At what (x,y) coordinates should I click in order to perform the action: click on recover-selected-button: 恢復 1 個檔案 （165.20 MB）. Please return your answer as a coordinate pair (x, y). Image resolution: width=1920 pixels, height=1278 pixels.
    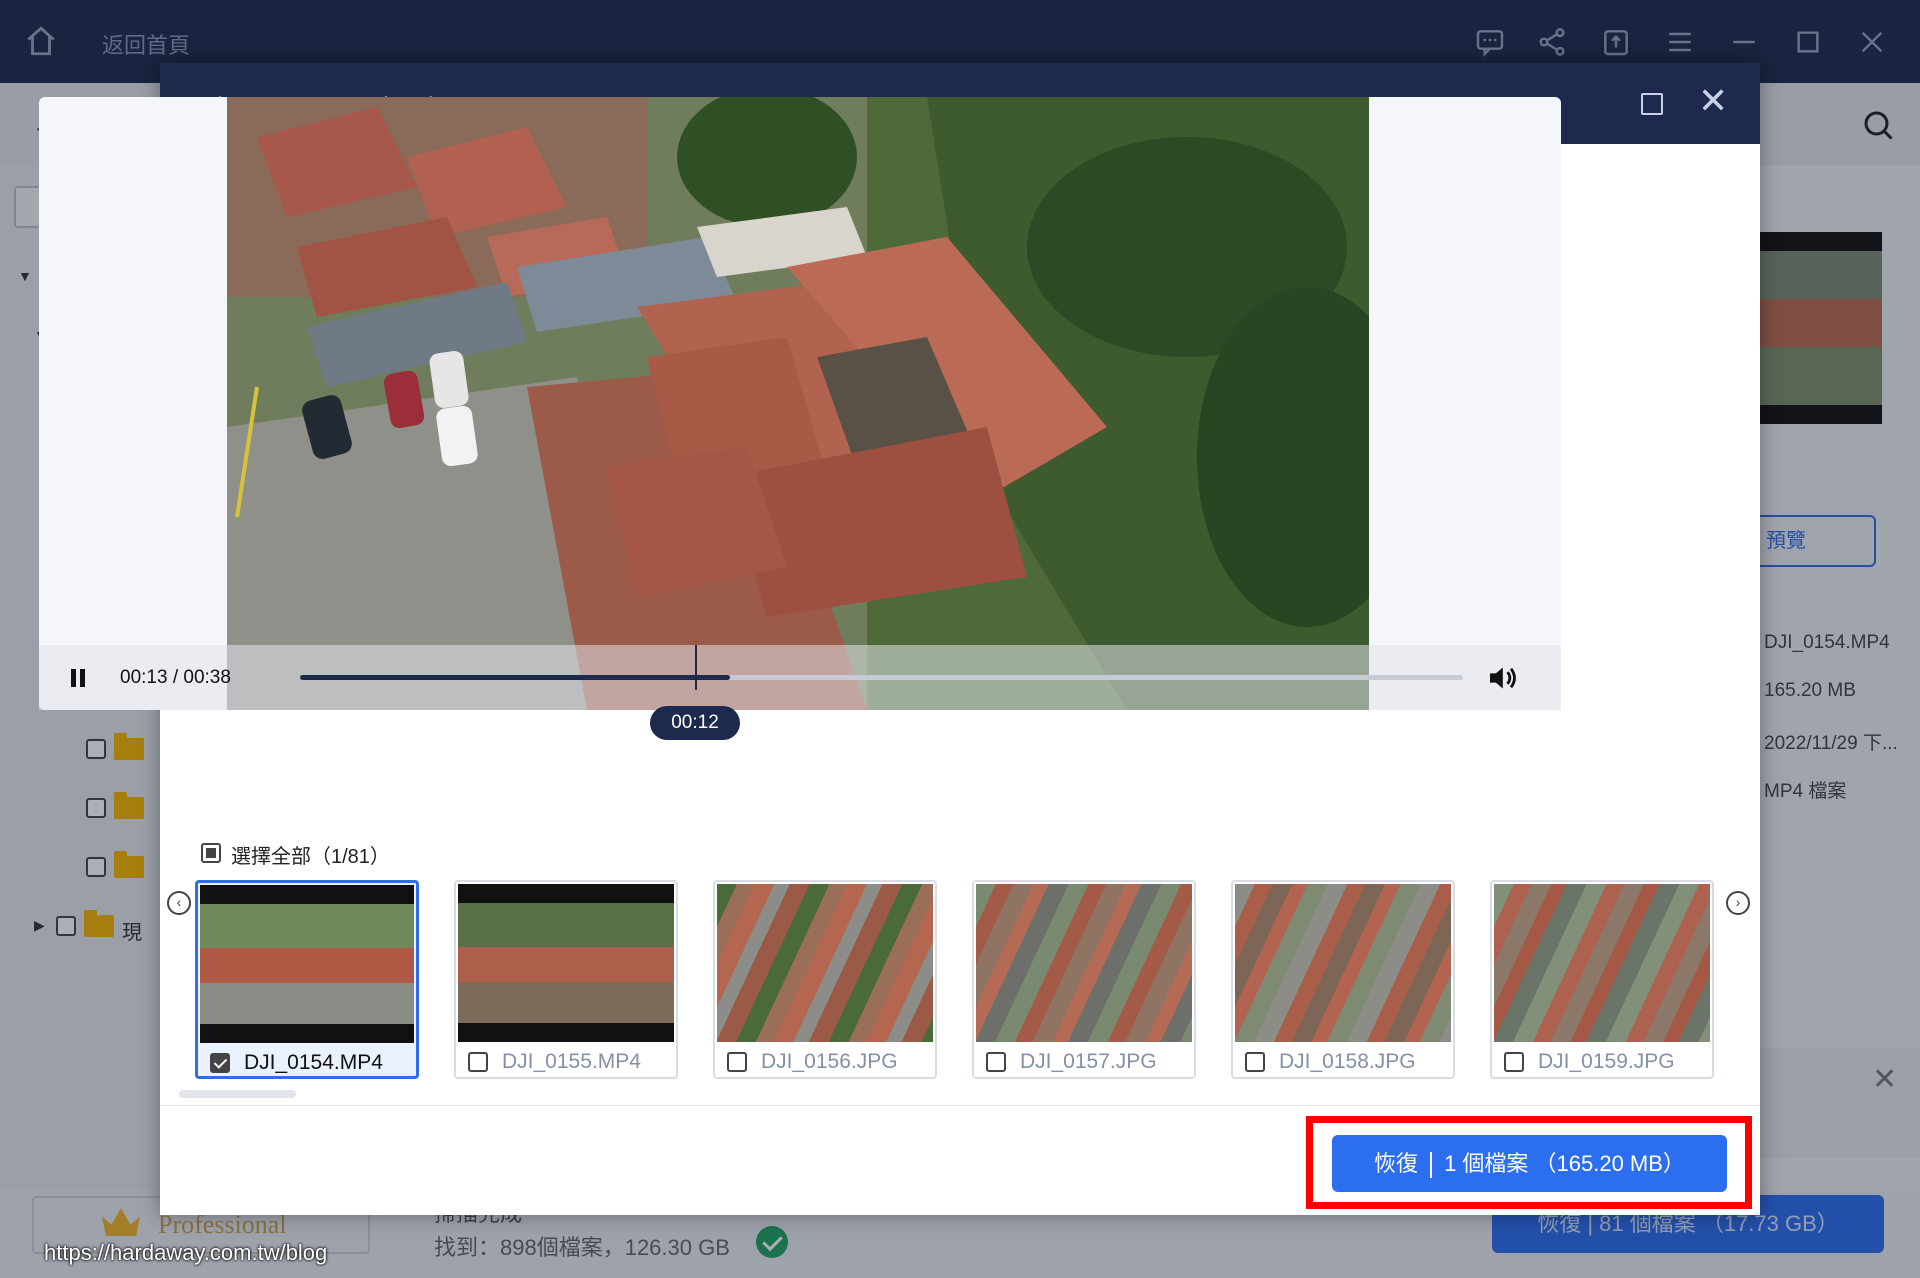
    Looking at the image, I should click on (1529, 1163).